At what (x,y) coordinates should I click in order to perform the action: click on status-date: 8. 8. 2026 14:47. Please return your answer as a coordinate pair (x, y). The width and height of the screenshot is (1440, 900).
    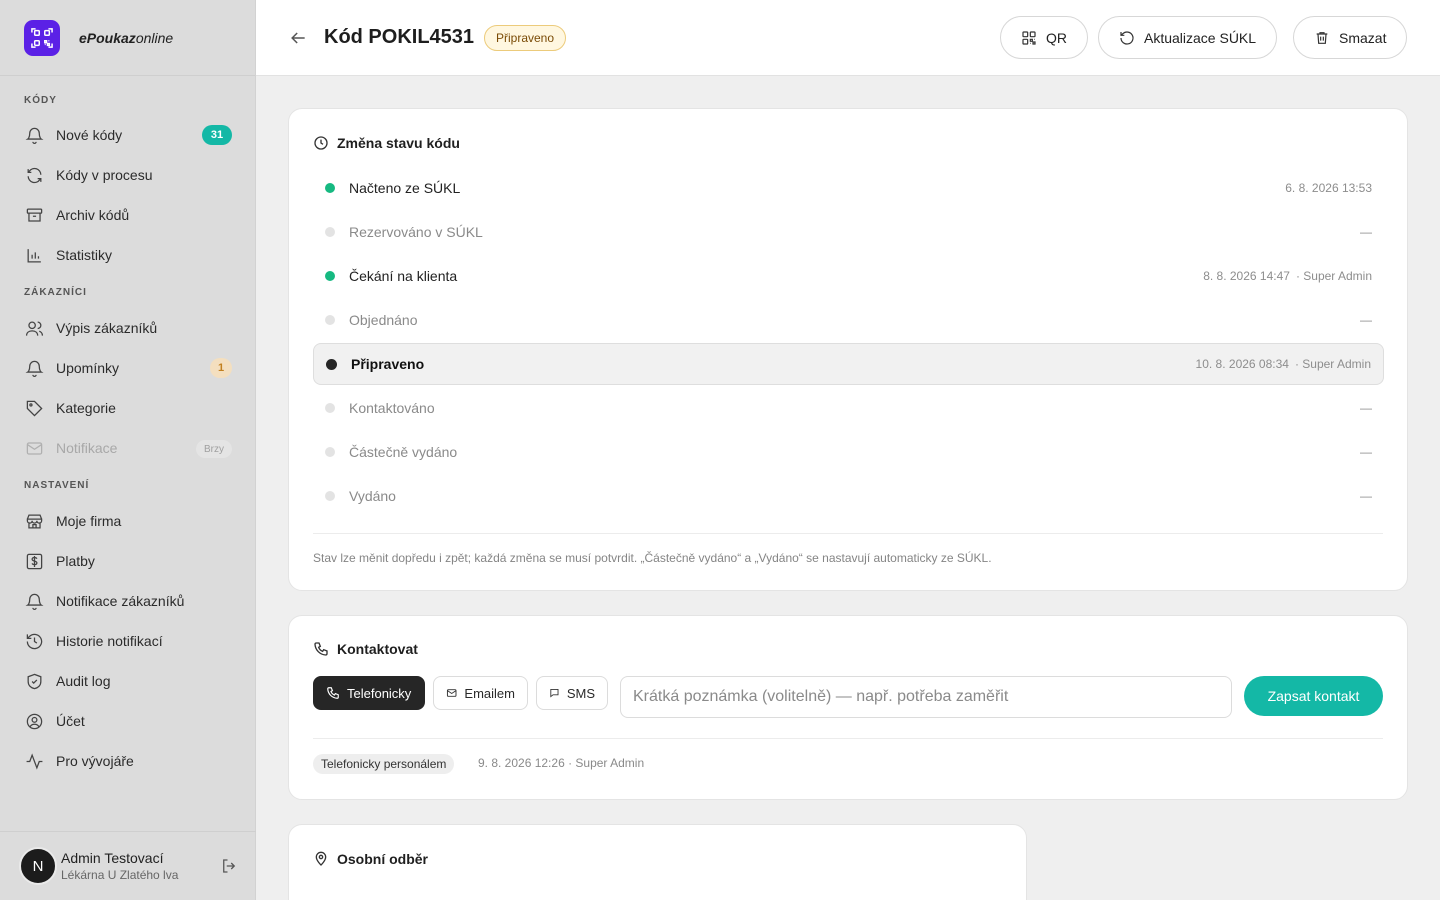
    Looking at the image, I should click on (1246, 276).